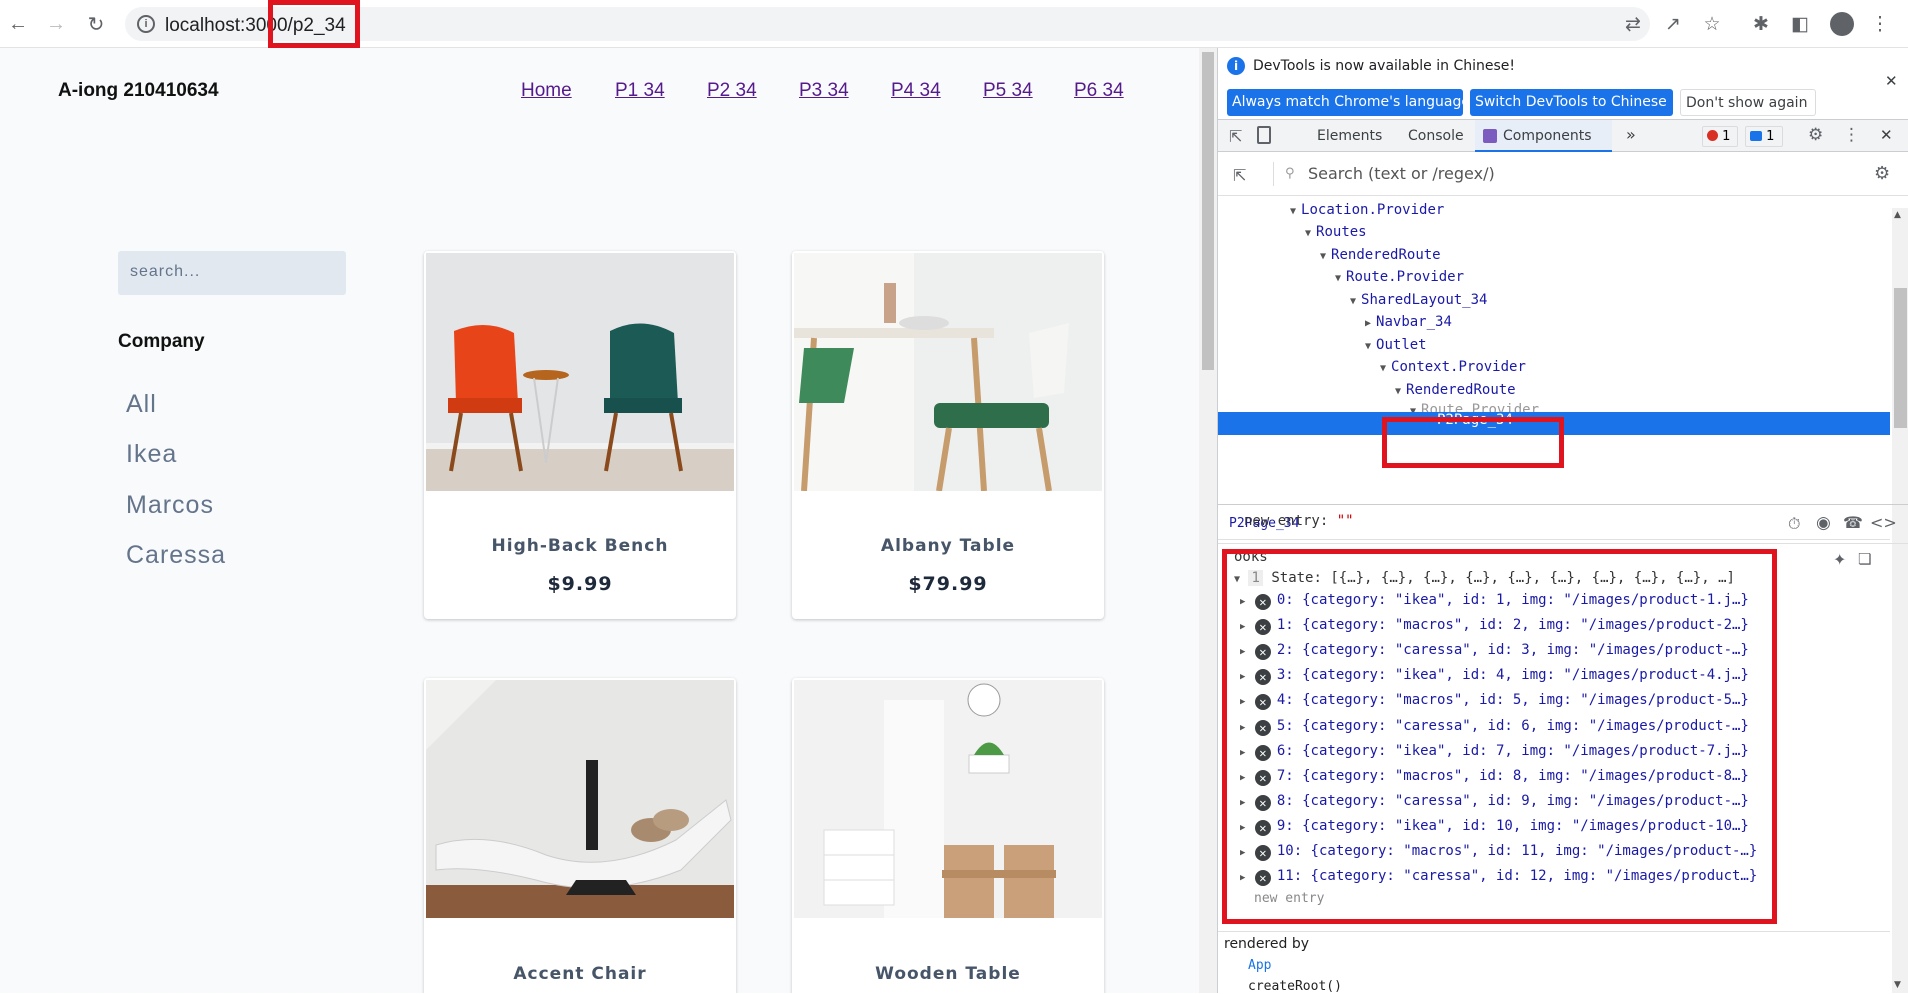 The image size is (1908, 994). Describe the element at coordinates (18, 24) in the screenshot. I see `back-arrow-icon: ←` at that location.